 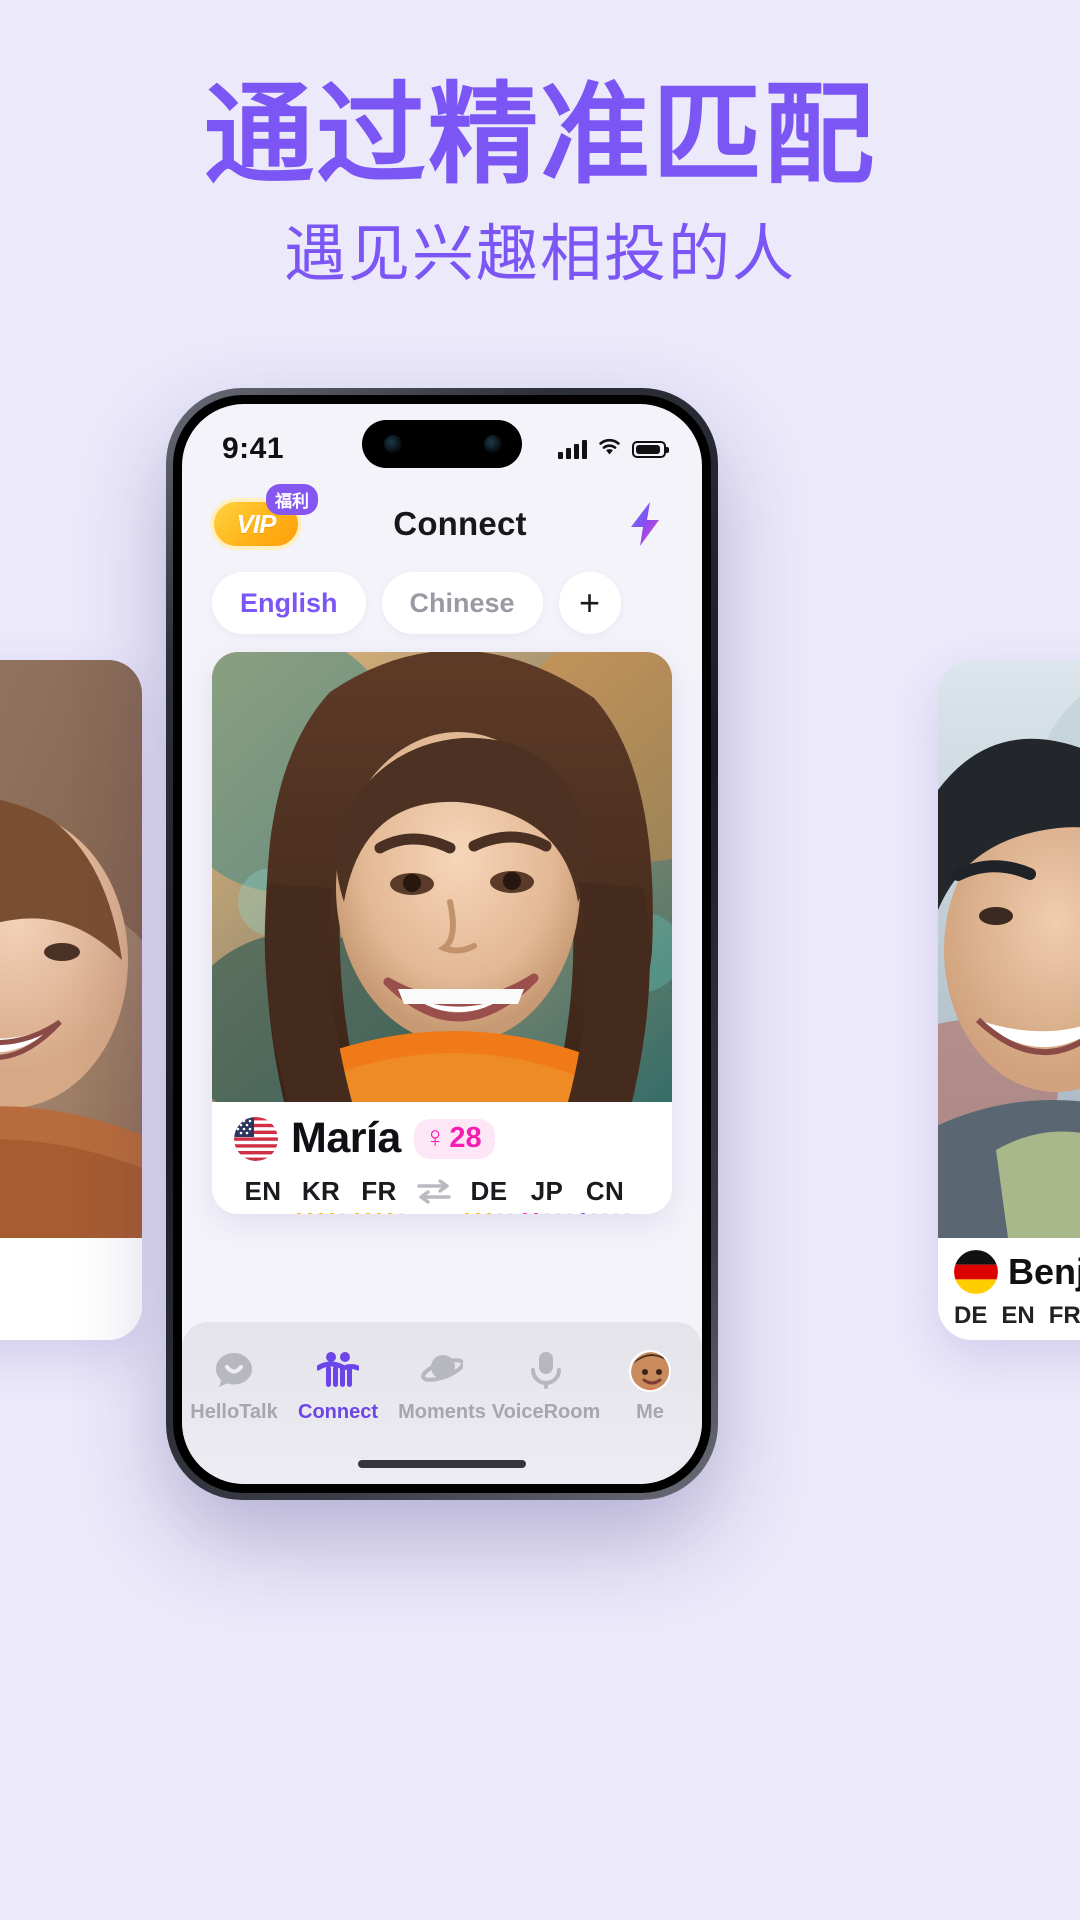 I want to click on page-title: Connect, so click(x=460, y=523).